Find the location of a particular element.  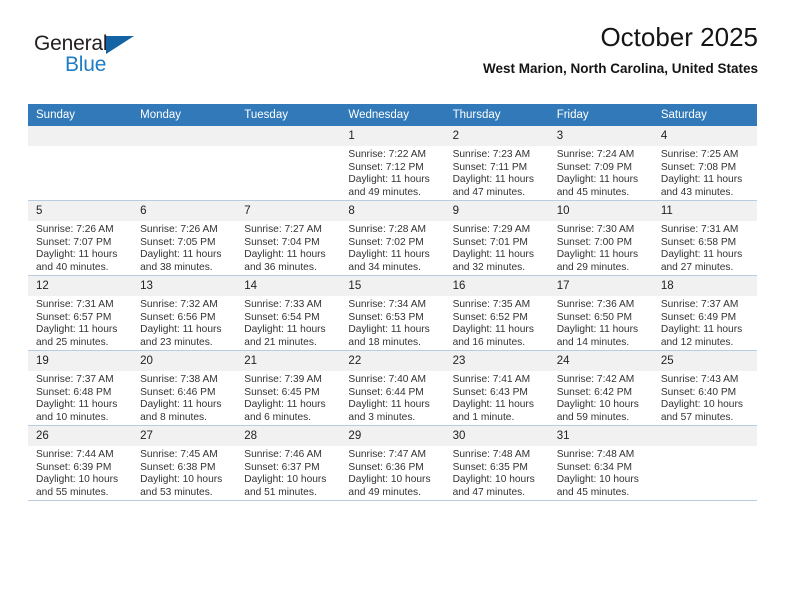

sunrise-time: Sunrise: 7:43 AM is located at coordinates (699, 379).